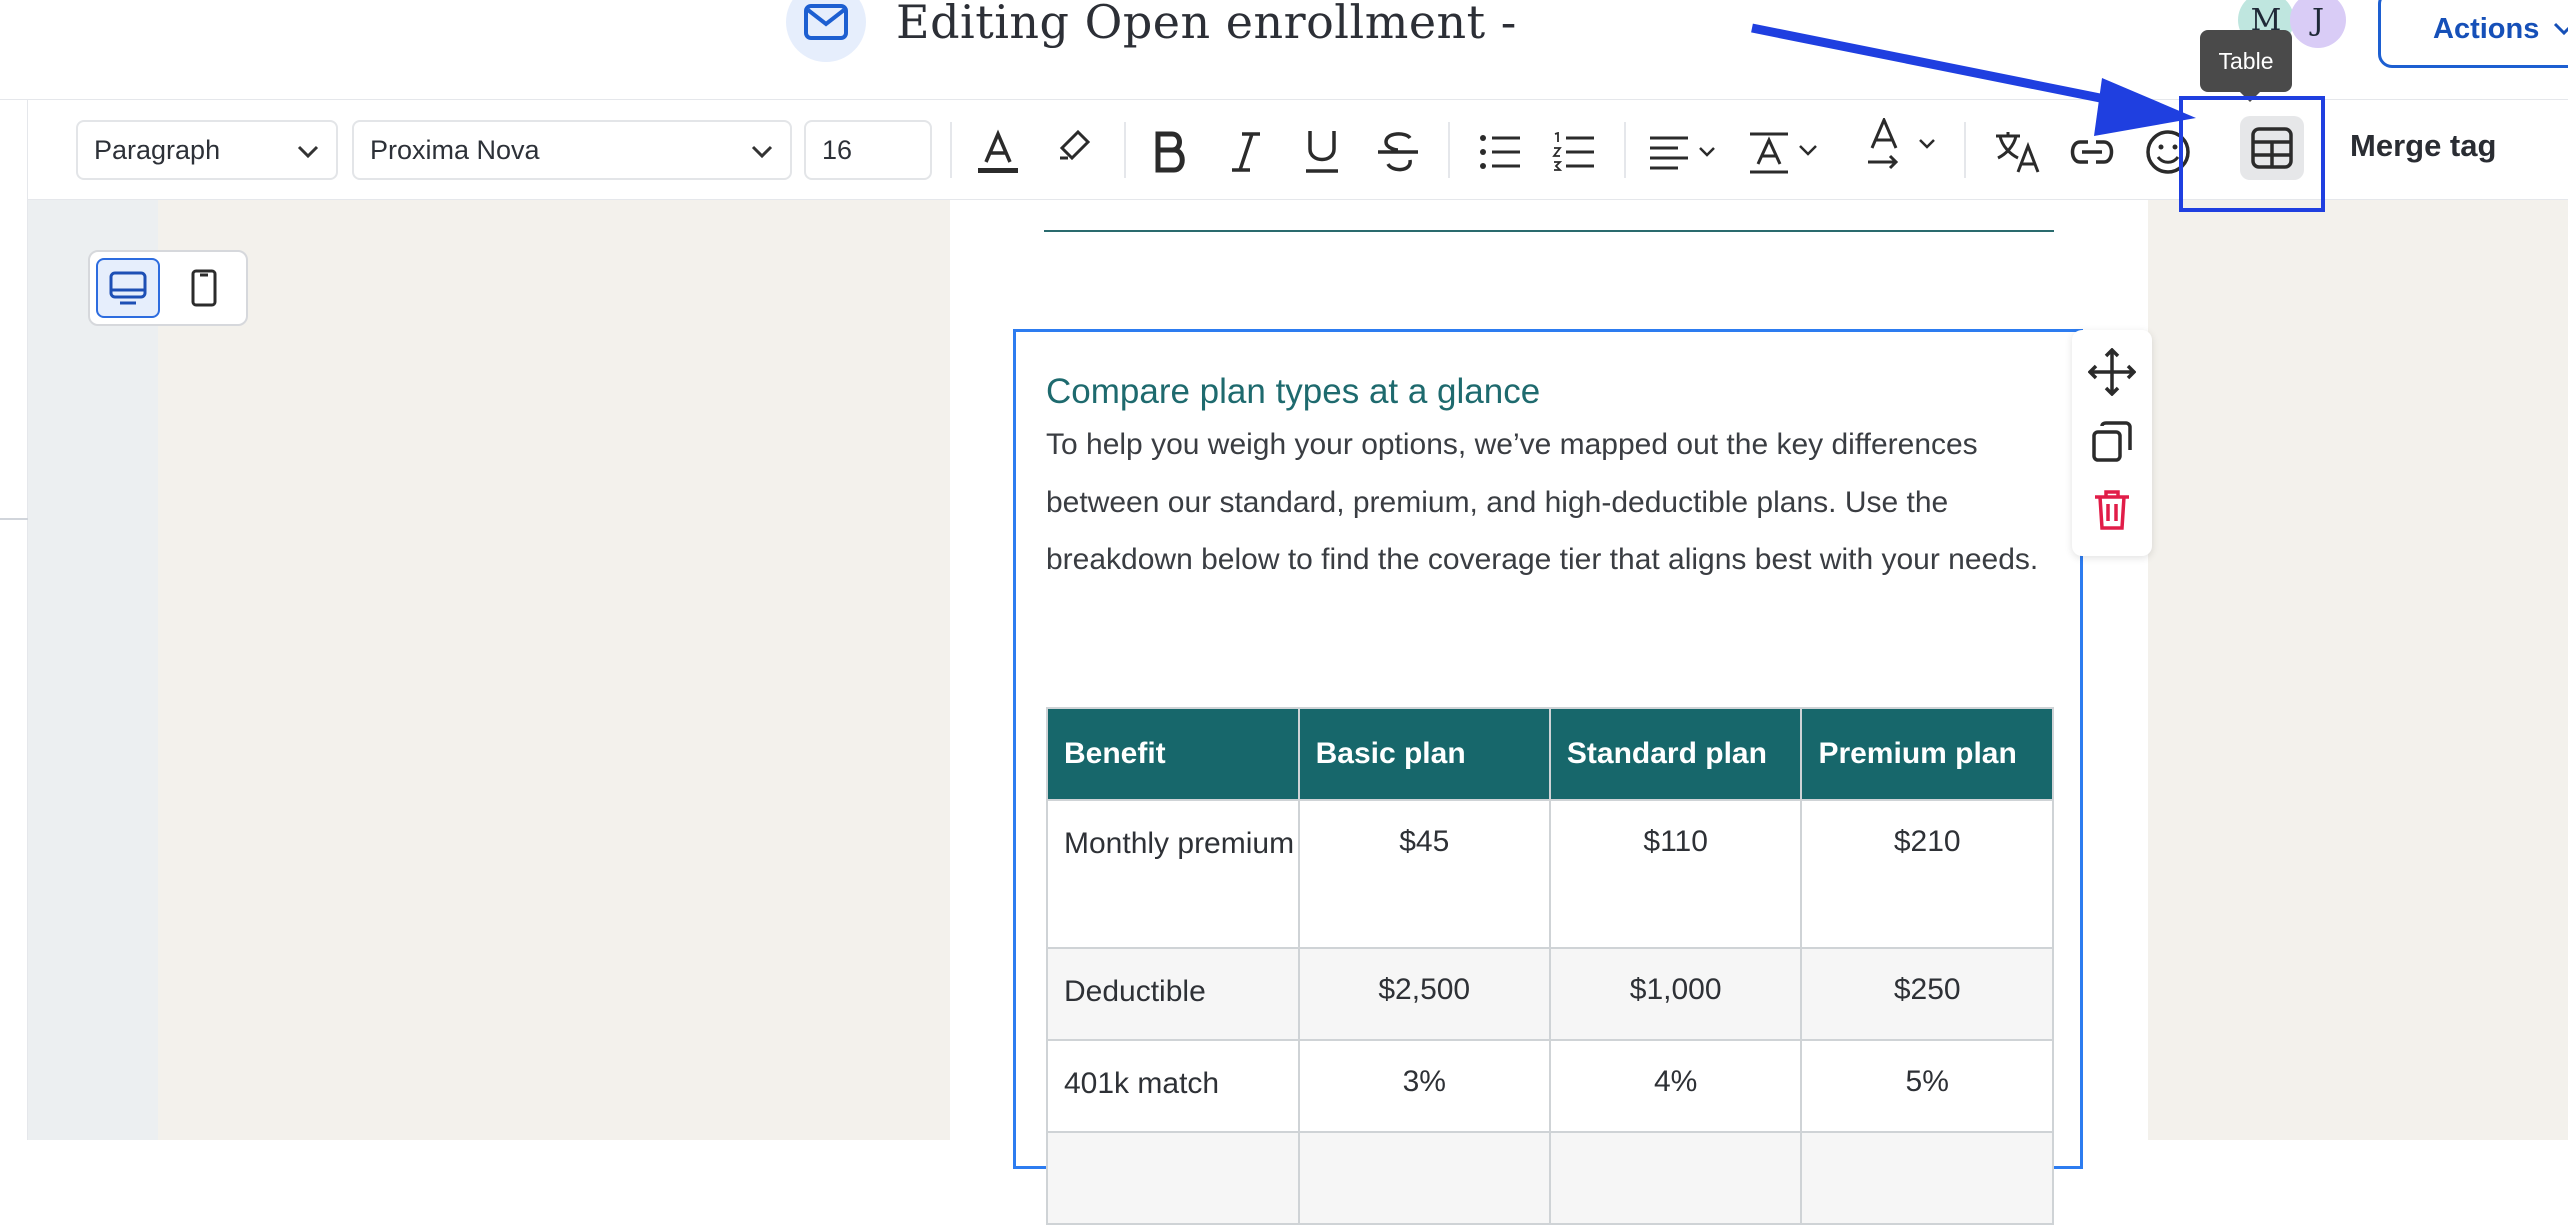 The width and height of the screenshot is (2568, 1225). I want to click on link-icon, so click(2092, 152).